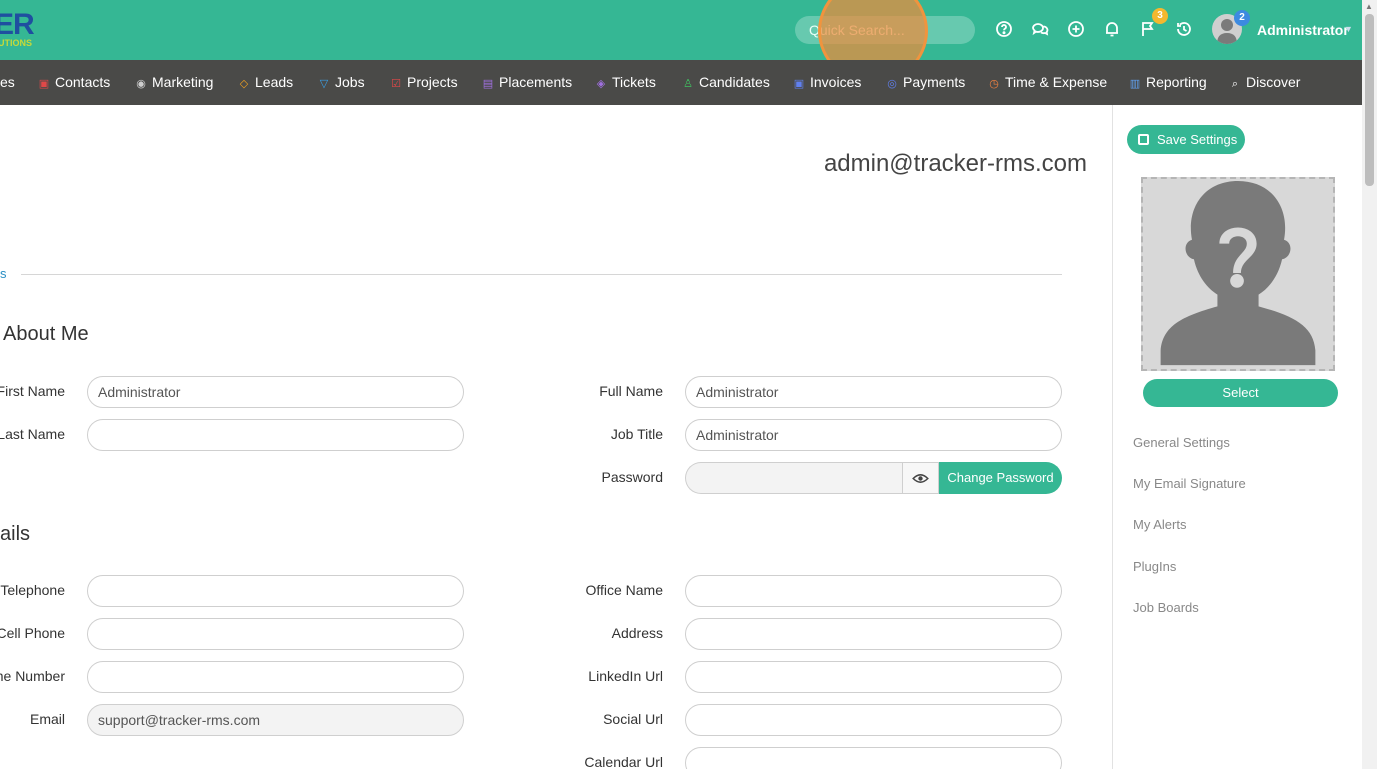  Describe the element at coordinates (1197, 139) in the screenshot. I see `save-settings-label: Save Settings` at that location.